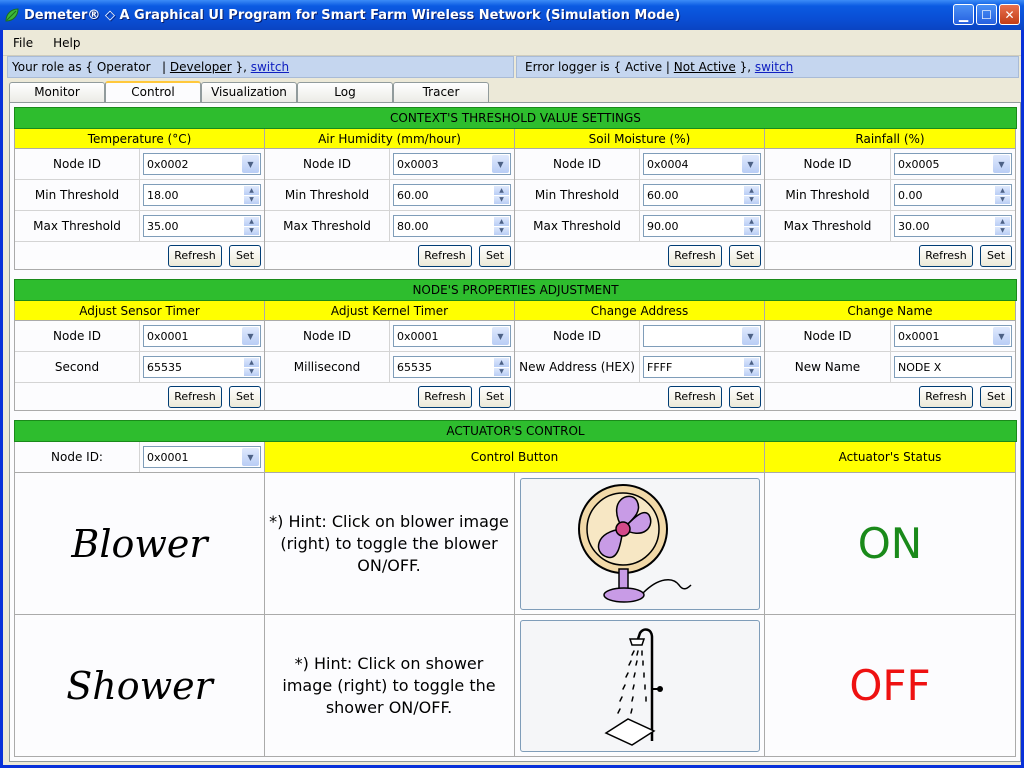 This screenshot has width=1024, height=768. What do you see at coordinates (577, 367) in the screenshot?
I see `props-field-2-label: New Address (HEX)` at bounding box center [577, 367].